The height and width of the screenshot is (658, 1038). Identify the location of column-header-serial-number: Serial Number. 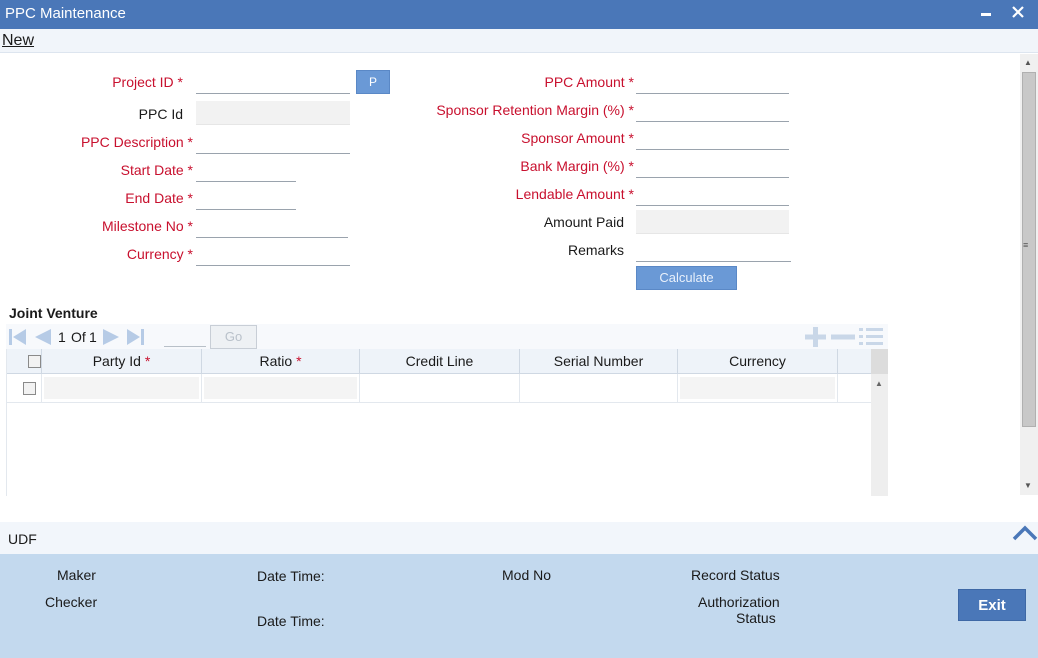
(599, 361).